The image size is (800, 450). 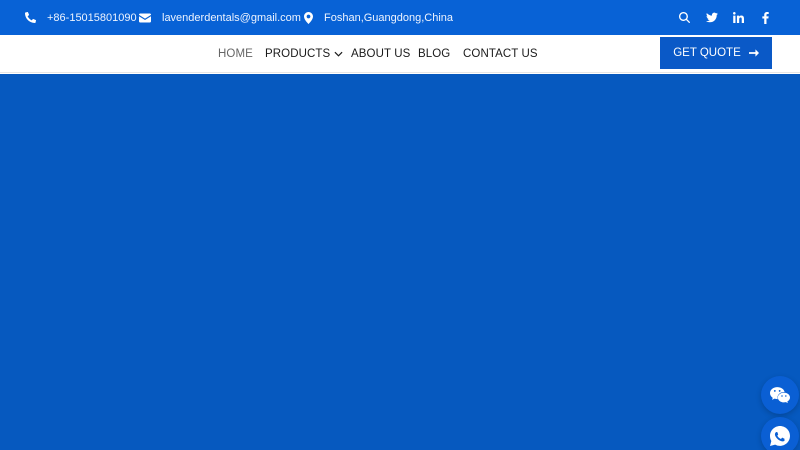 What do you see at coordinates (765, 17) in the screenshot?
I see `facebook-icon` at bounding box center [765, 17].